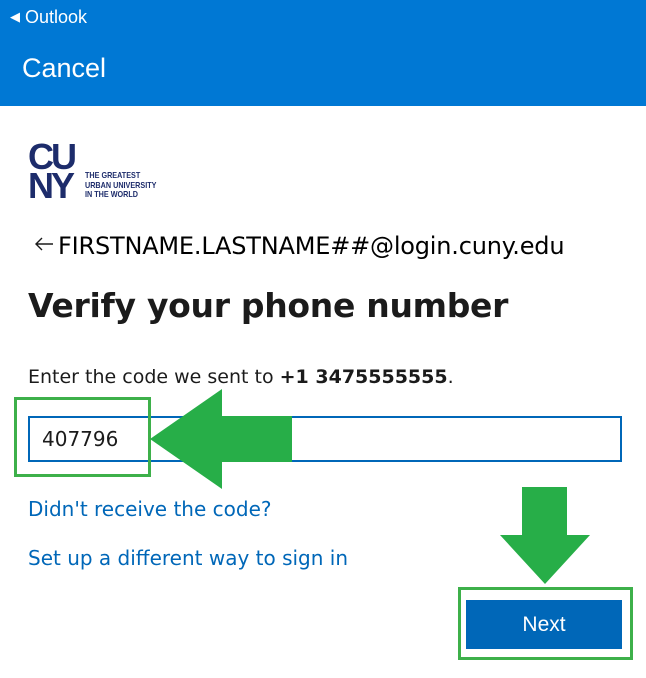 The width and height of the screenshot is (646, 678). What do you see at coordinates (150, 509) in the screenshot?
I see `resend-code-link: Didn't receive the code?` at bounding box center [150, 509].